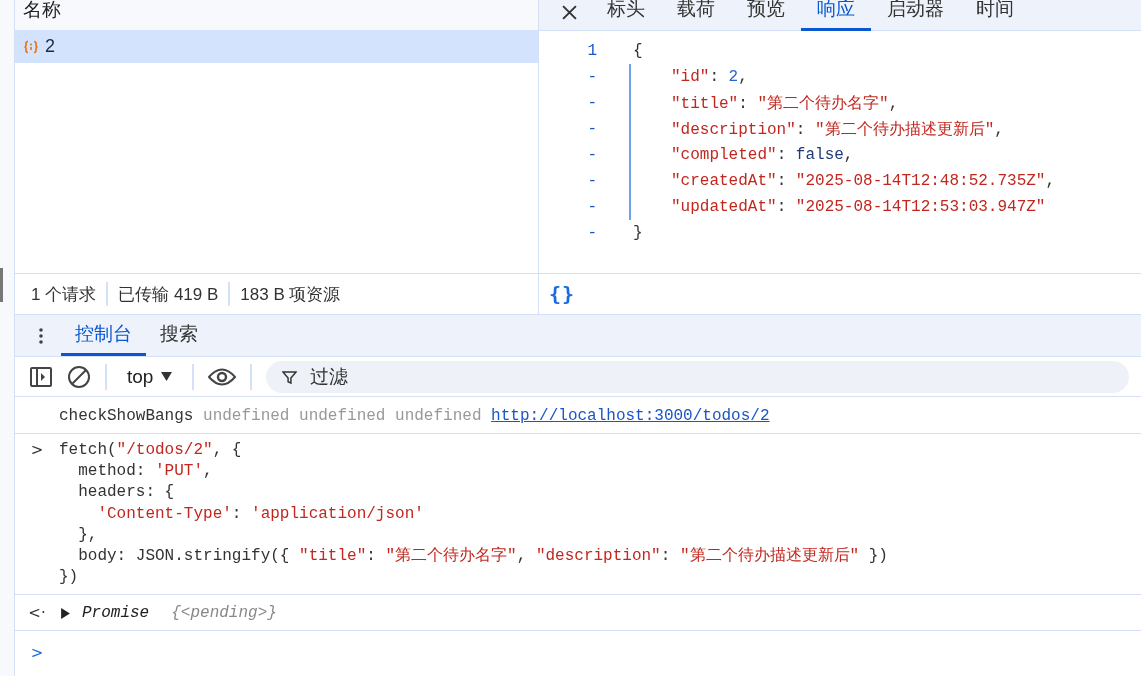  What do you see at coordinates (1, 285) in the screenshot?
I see `resize-handle` at bounding box center [1, 285].